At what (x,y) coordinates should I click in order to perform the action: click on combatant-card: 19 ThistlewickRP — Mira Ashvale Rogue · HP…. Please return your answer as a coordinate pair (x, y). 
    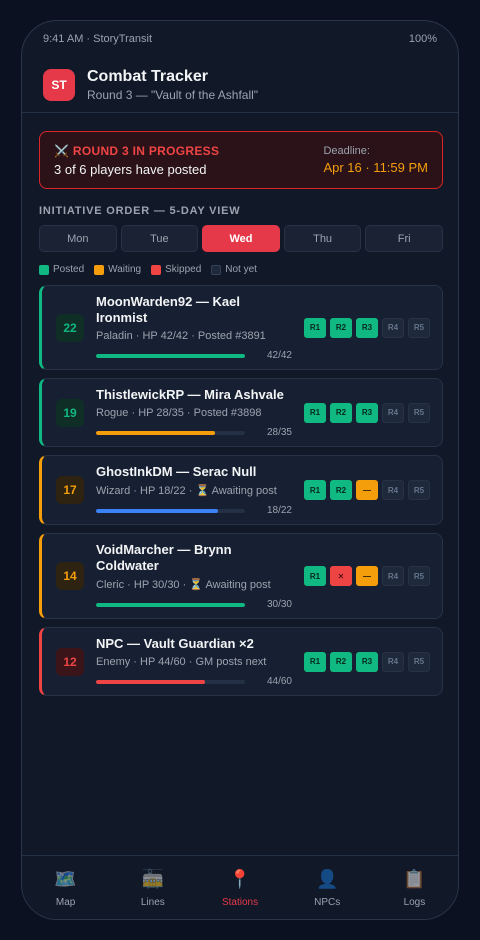
    Looking at the image, I should click on (241, 412).